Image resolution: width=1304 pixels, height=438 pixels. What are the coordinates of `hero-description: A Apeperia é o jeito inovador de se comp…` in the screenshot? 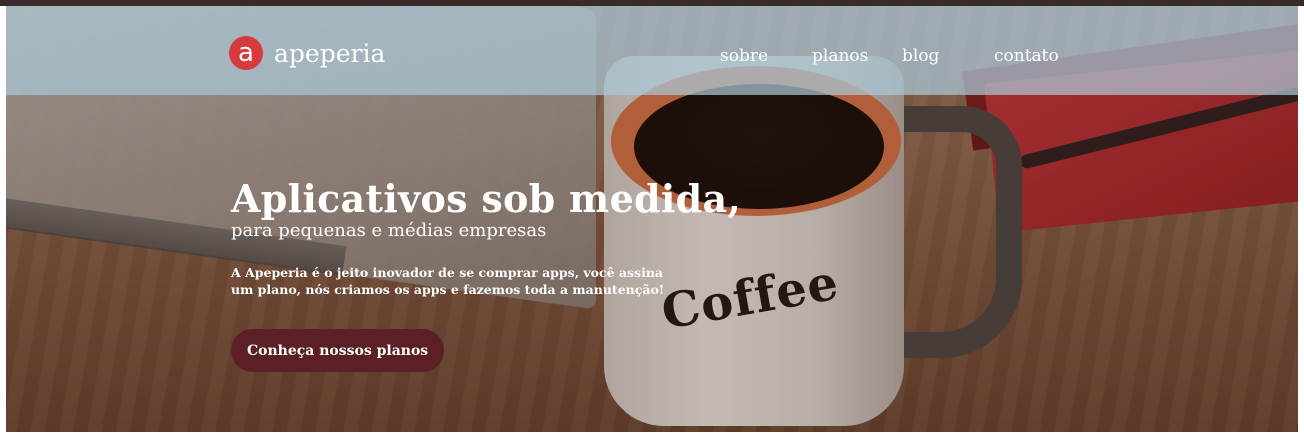 It's located at (451, 281).